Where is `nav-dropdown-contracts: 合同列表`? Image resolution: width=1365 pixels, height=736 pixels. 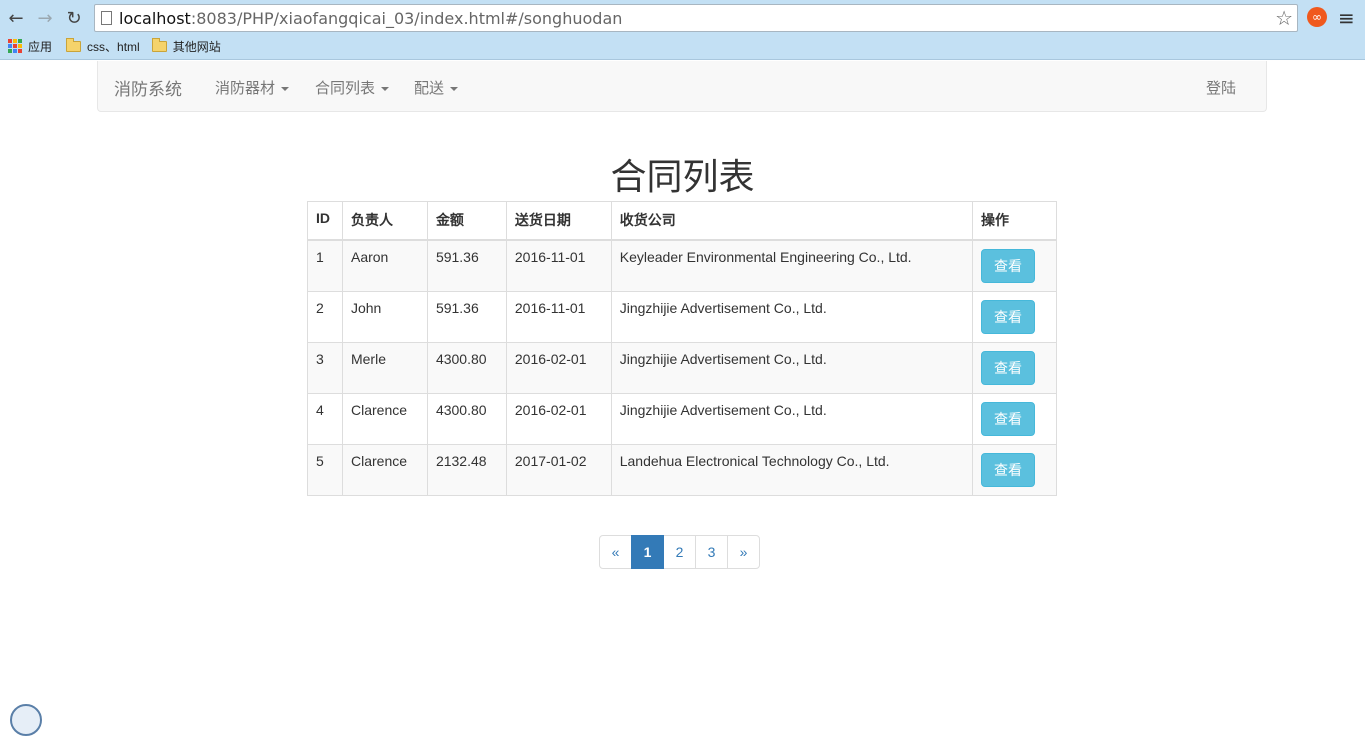 nav-dropdown-contracts: 合同列表 is located at coordinates (352, 87).